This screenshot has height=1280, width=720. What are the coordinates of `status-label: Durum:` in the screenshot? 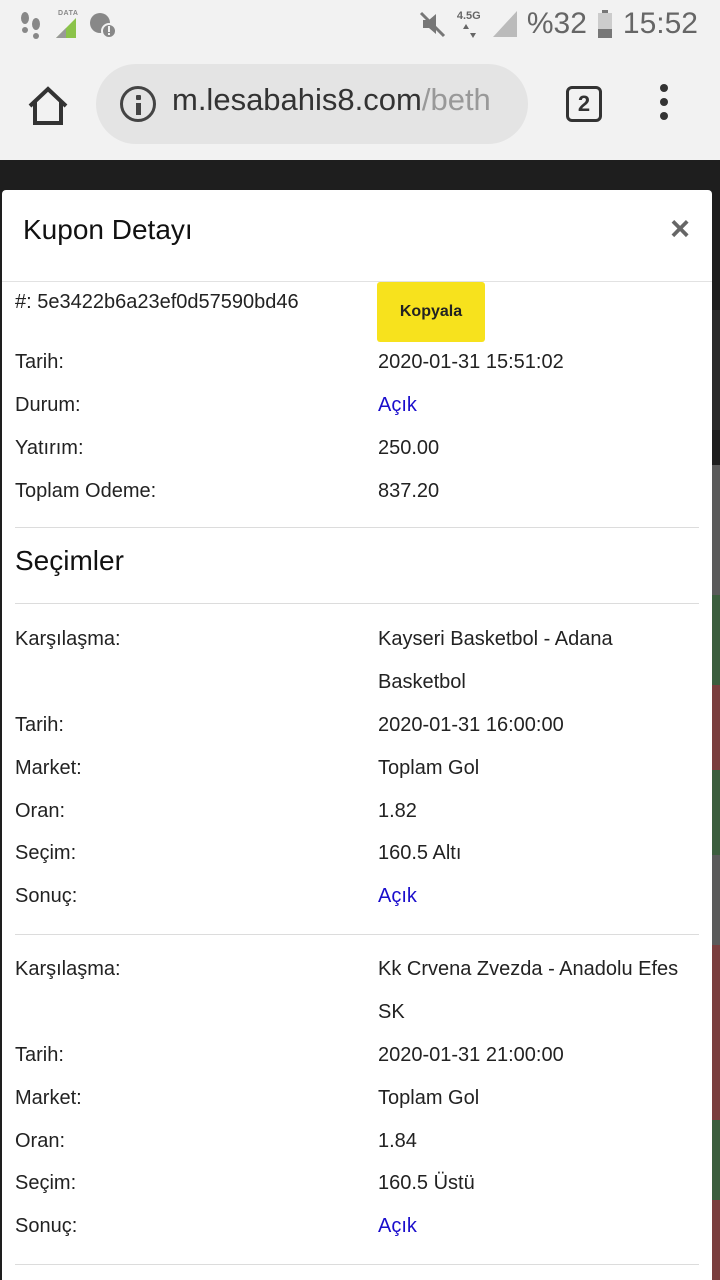 It's located at (48, 405).